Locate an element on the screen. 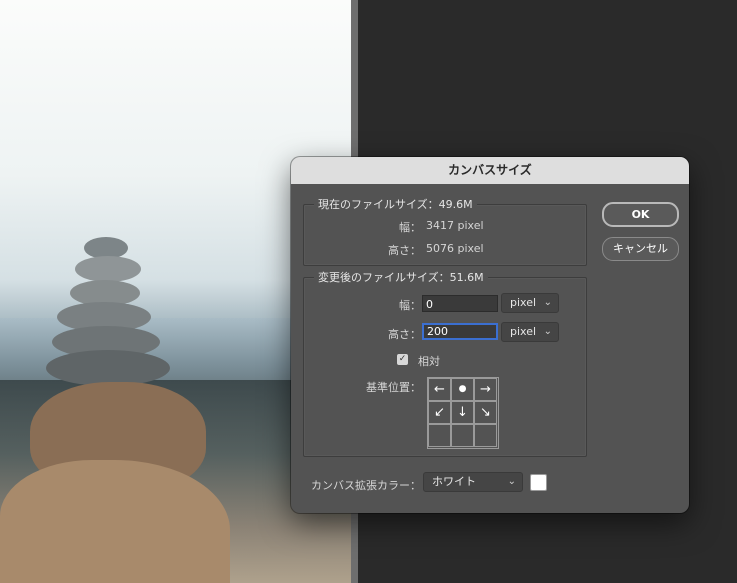 Image resolution: width=737 pixels, height=583 pixels. dialog-title: カンバスサイズ is located at coordinates (490, 170).